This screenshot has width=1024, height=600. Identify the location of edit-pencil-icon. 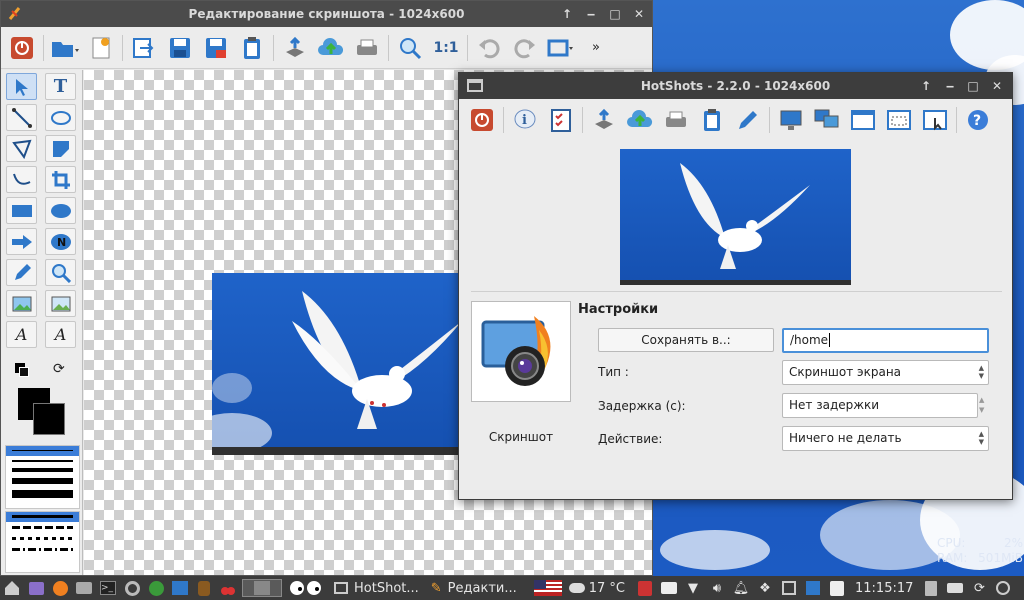
(748, 120).